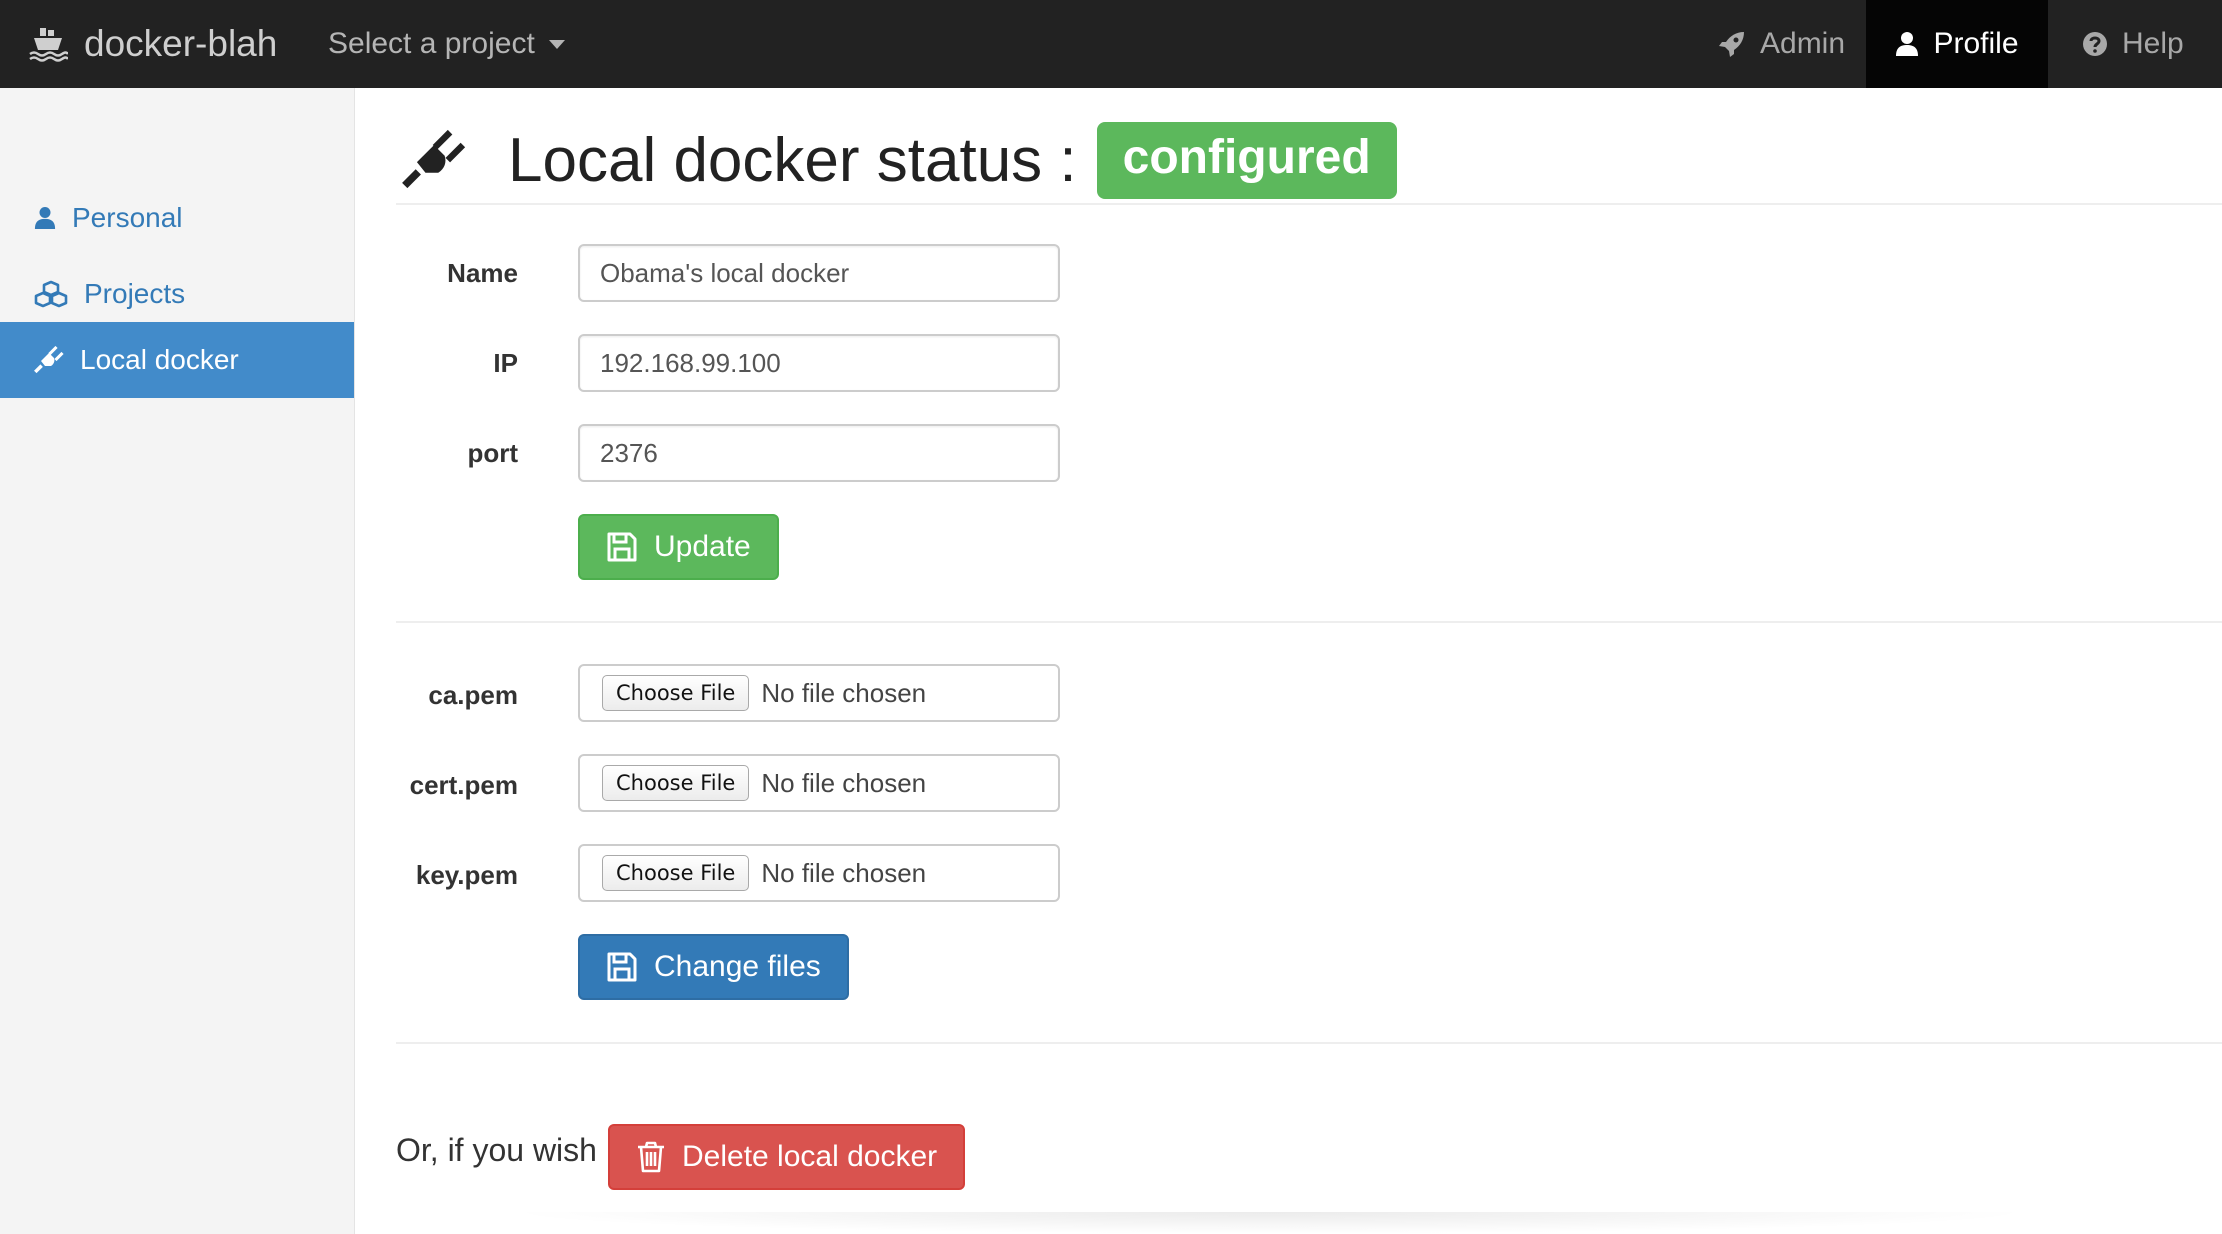  I want to click on key-pem-label: key.pem, so click(466, 875).